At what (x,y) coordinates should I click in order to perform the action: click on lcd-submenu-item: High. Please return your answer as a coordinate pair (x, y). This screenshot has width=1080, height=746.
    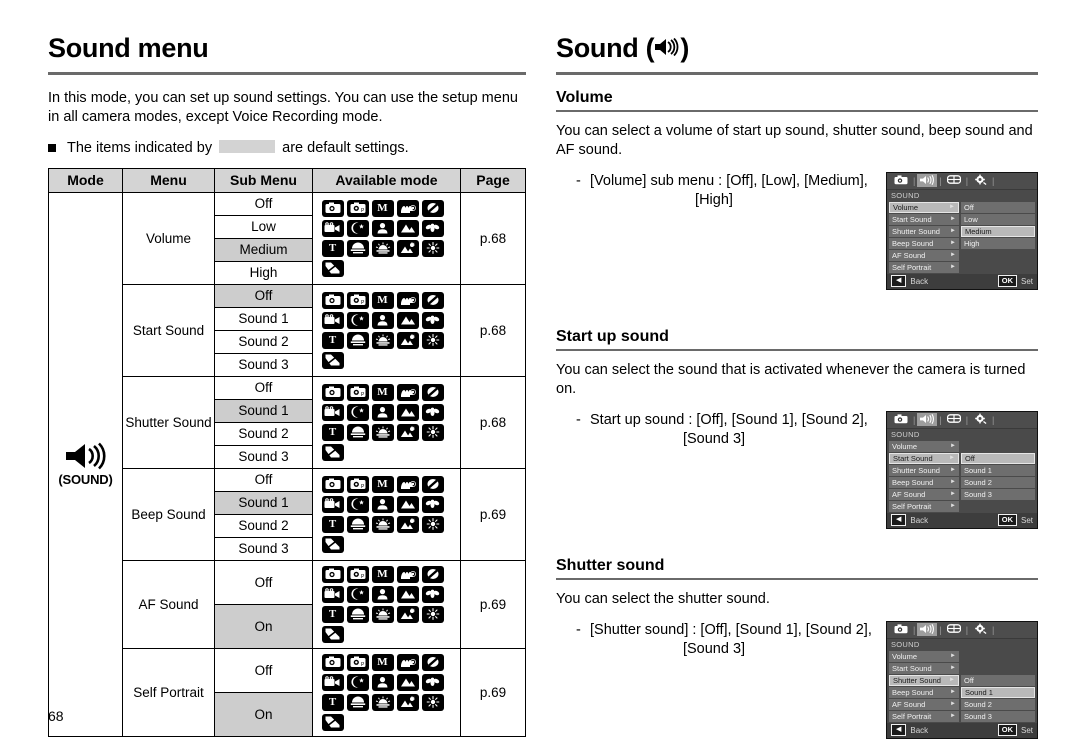
    Looking at the image, I should click on (998, 243).